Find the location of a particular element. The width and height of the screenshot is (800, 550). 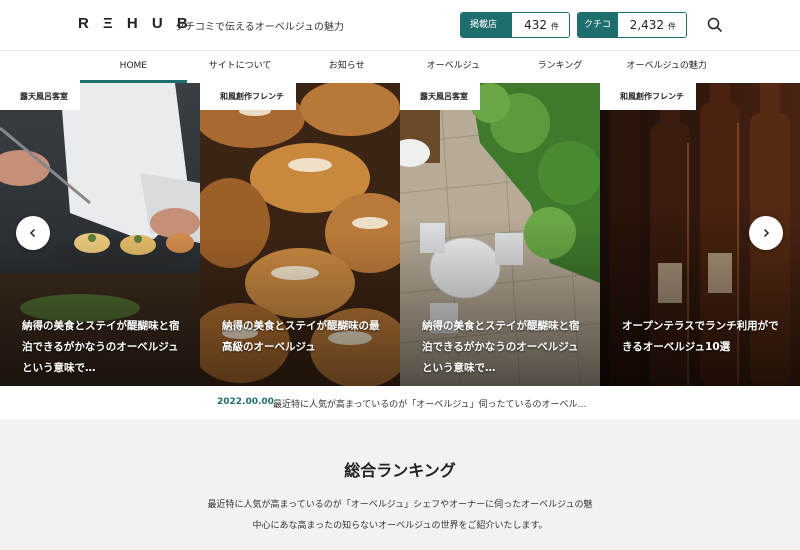

chevron-left-icon is located at coordinates (32, 233).